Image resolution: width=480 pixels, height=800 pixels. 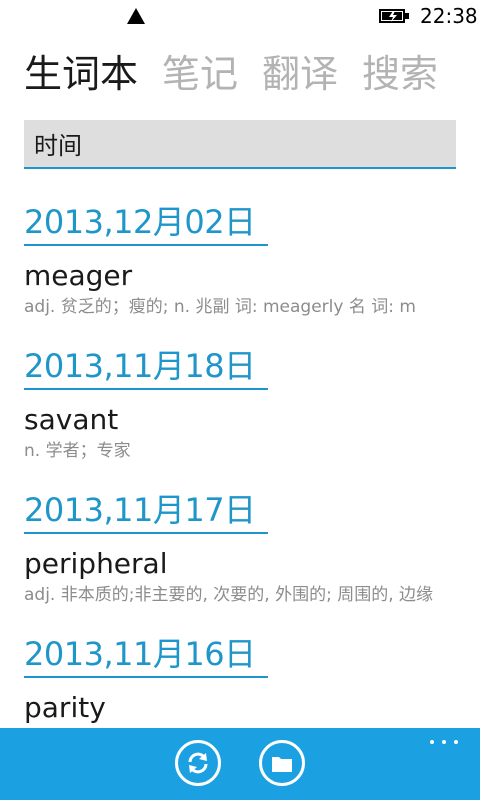 What do you see at coordinates (96, 563) in the screenshot?
I see `word-text: peripheral` at bounding box center [96, 563].